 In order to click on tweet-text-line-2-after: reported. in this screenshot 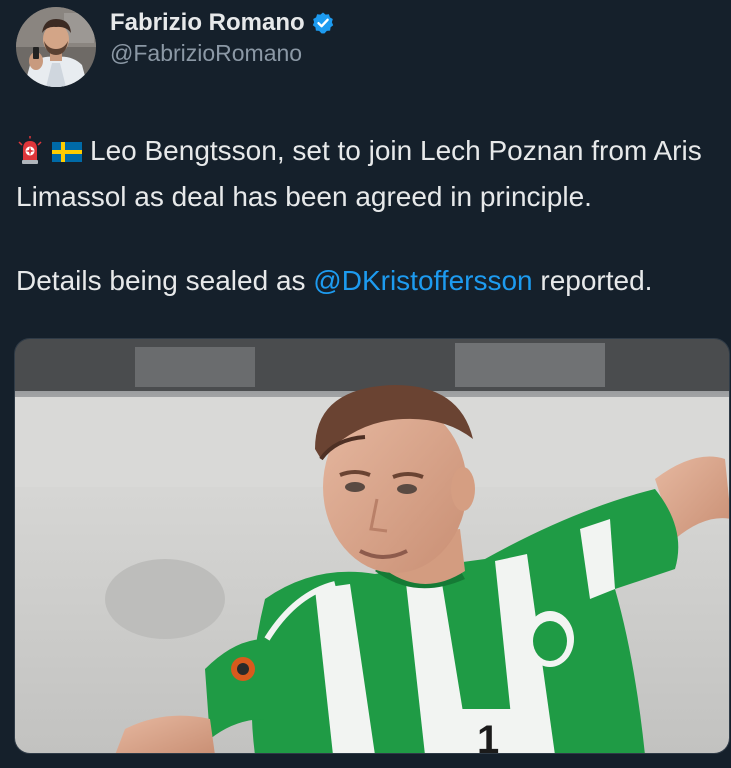, I will do `click(592, 280)`.